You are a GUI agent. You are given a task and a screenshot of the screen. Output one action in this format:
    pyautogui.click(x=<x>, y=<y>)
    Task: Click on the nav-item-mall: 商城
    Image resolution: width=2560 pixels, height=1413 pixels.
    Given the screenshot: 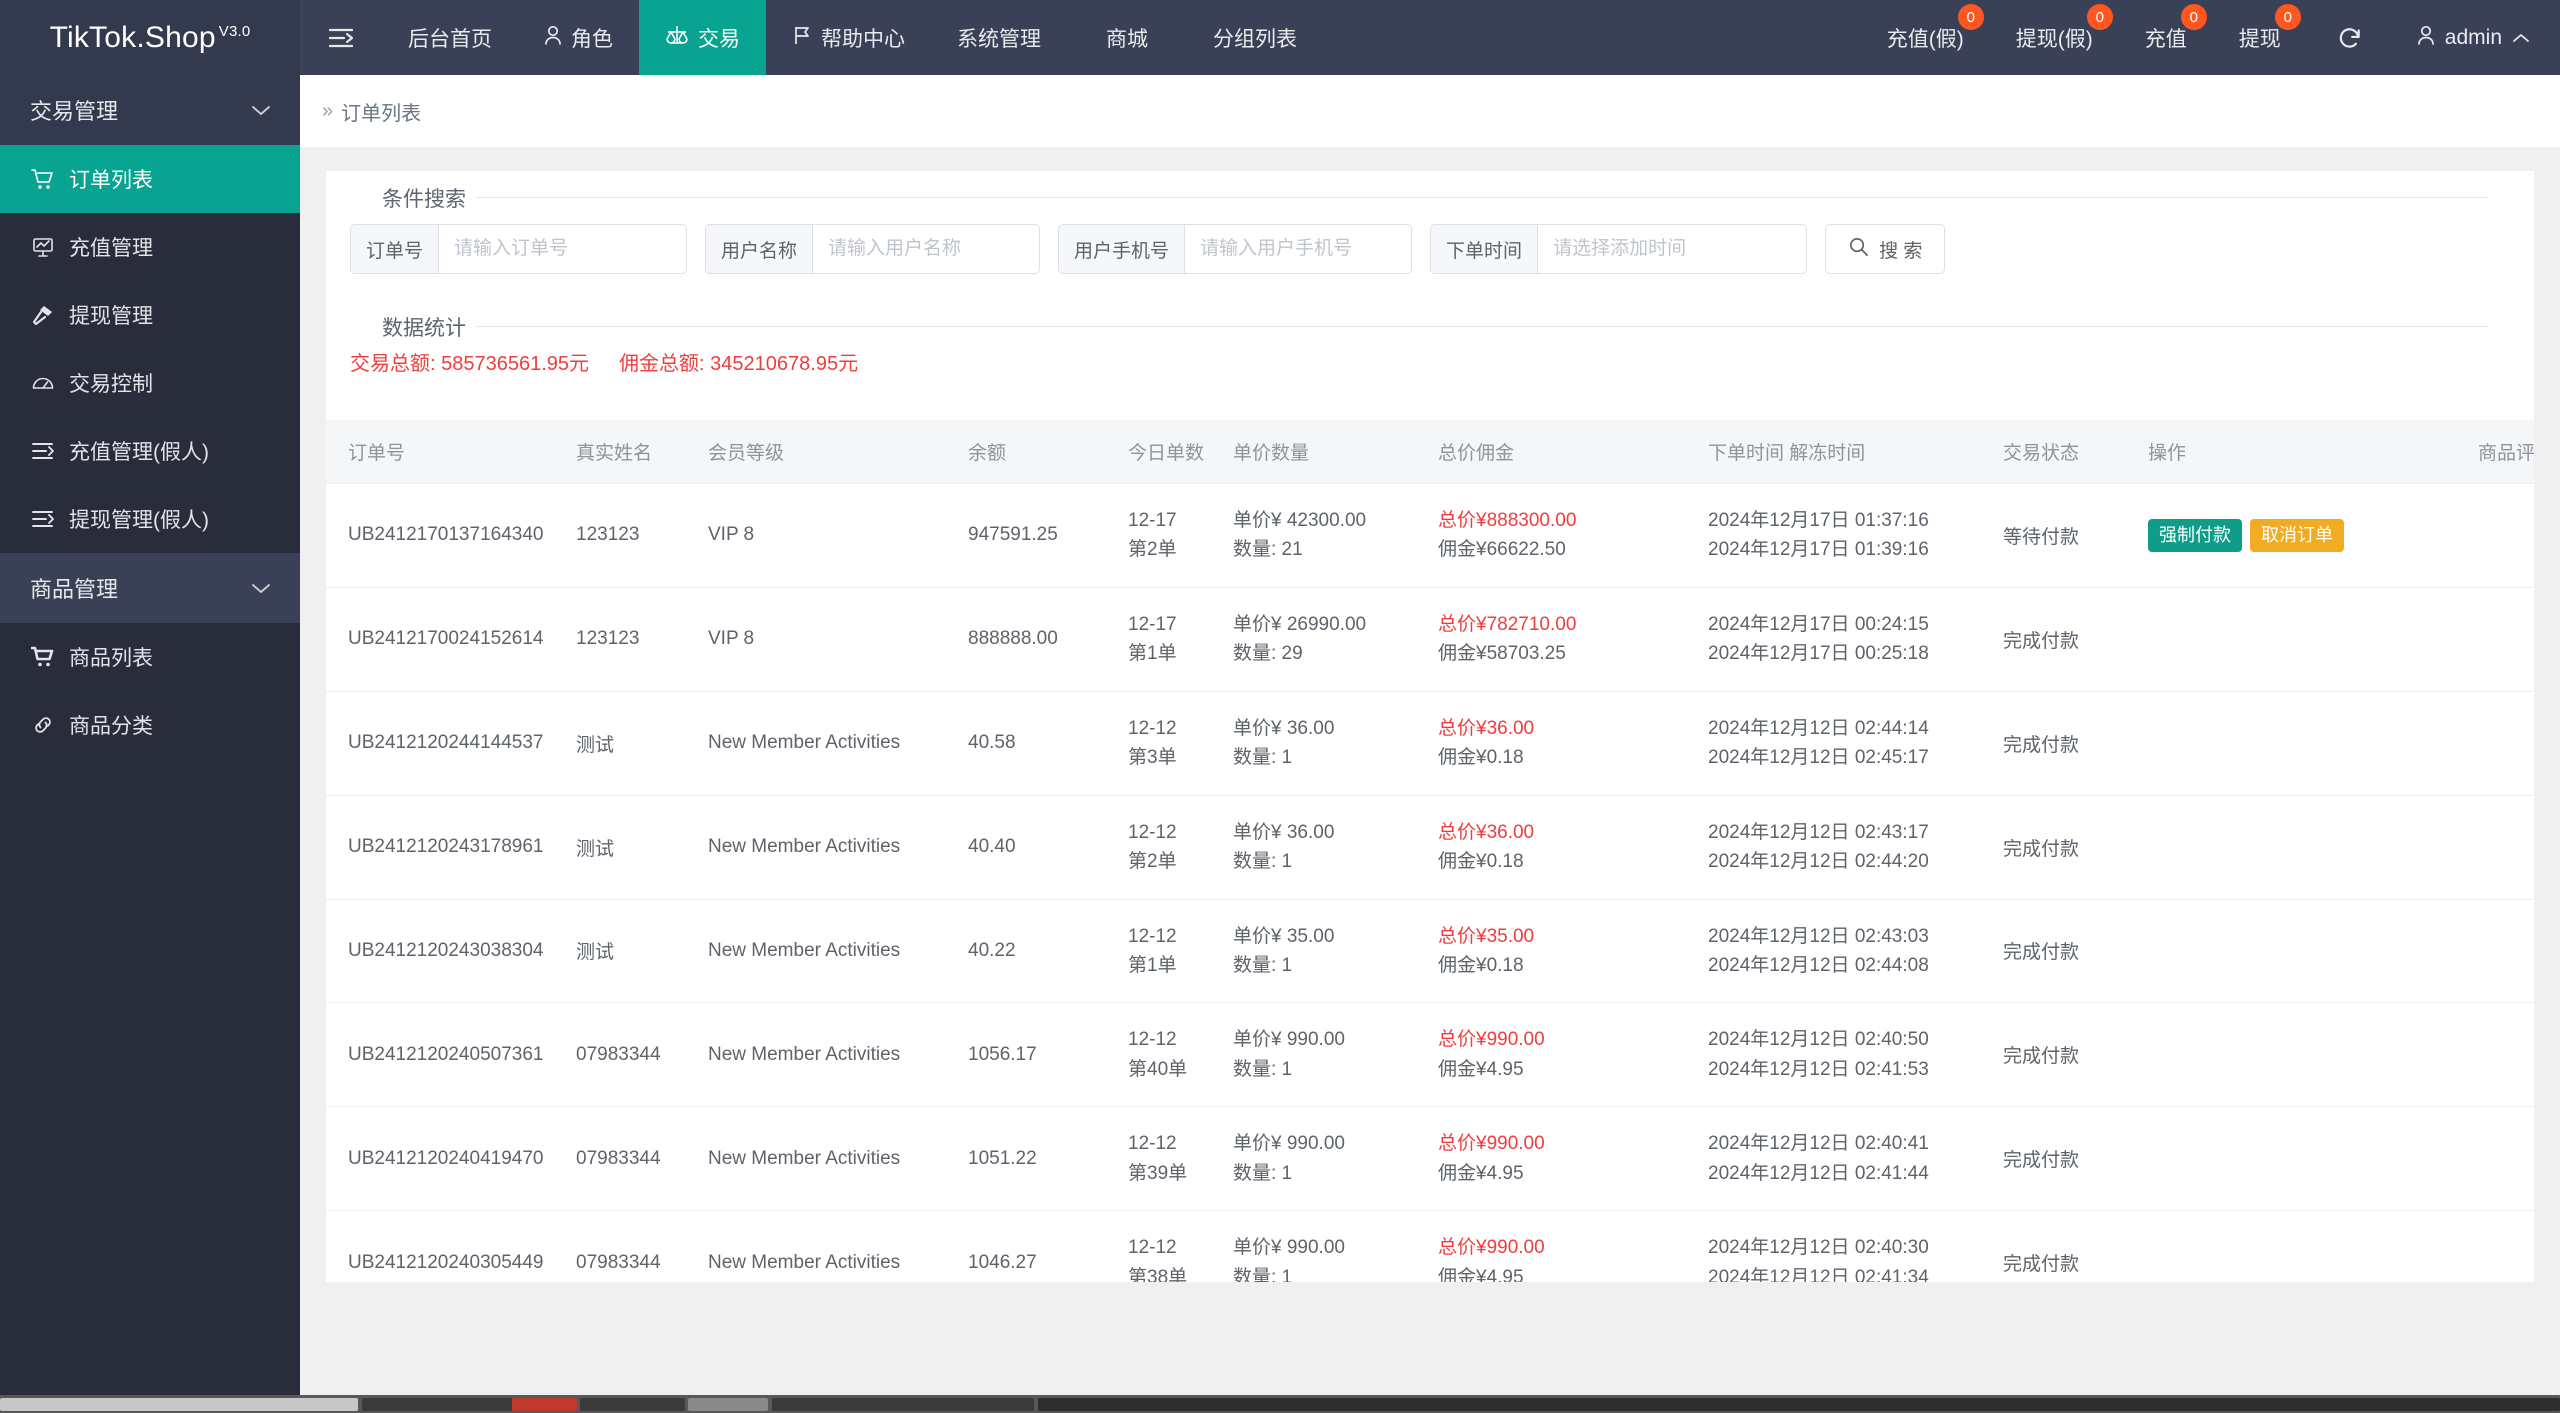 What is the action you would take?
    pyautogui.click(x=1127, y=37)
    